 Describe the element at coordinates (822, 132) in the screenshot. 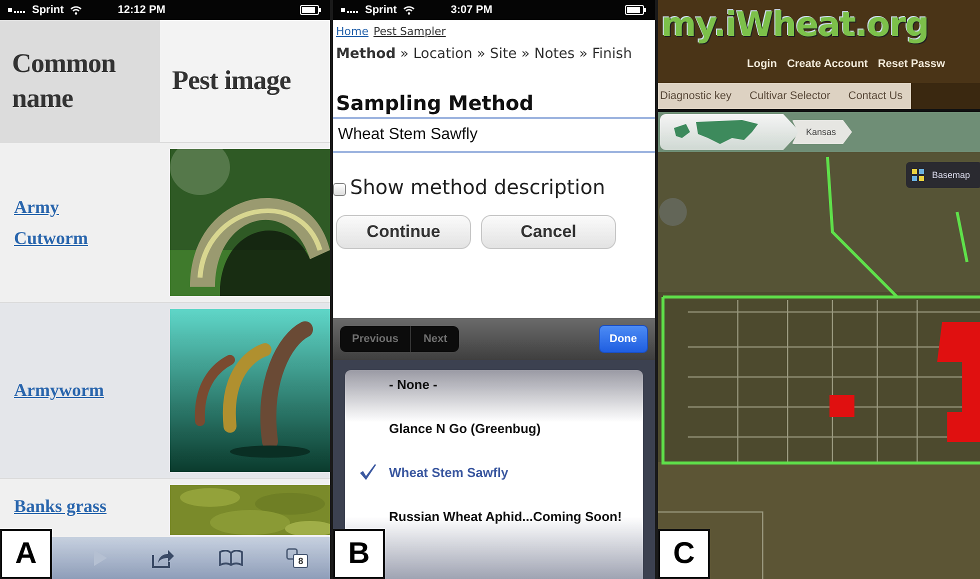

I see `state-crumb: Kansas` at that location.